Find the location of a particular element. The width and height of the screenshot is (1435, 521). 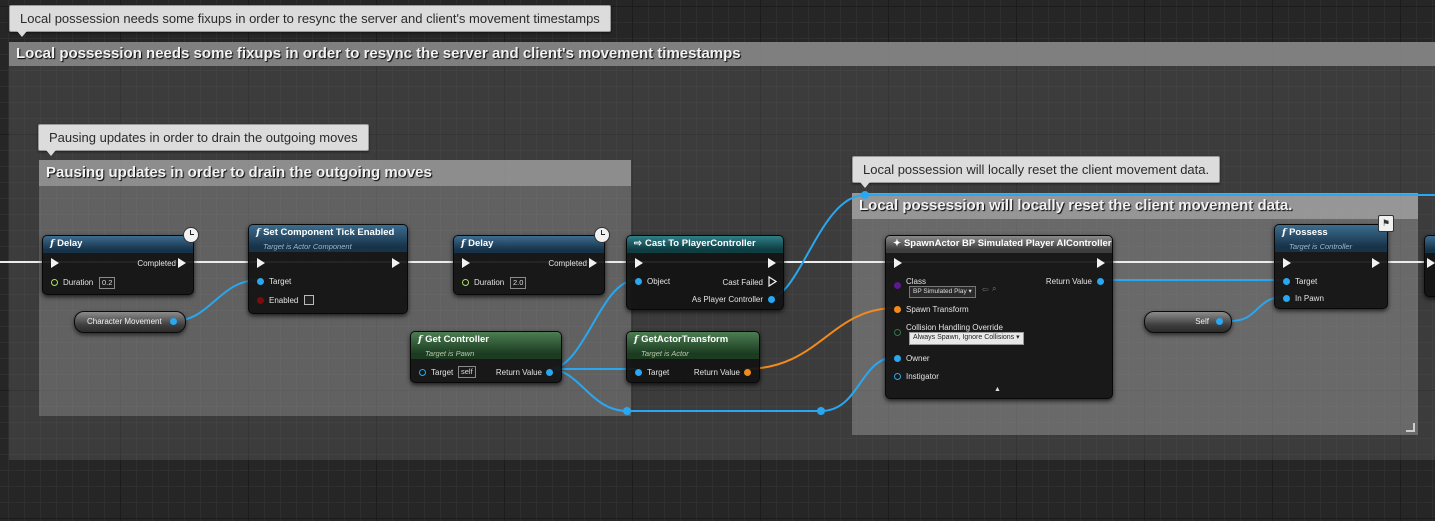

offscreen-node is located at coordinates (1429, 266).